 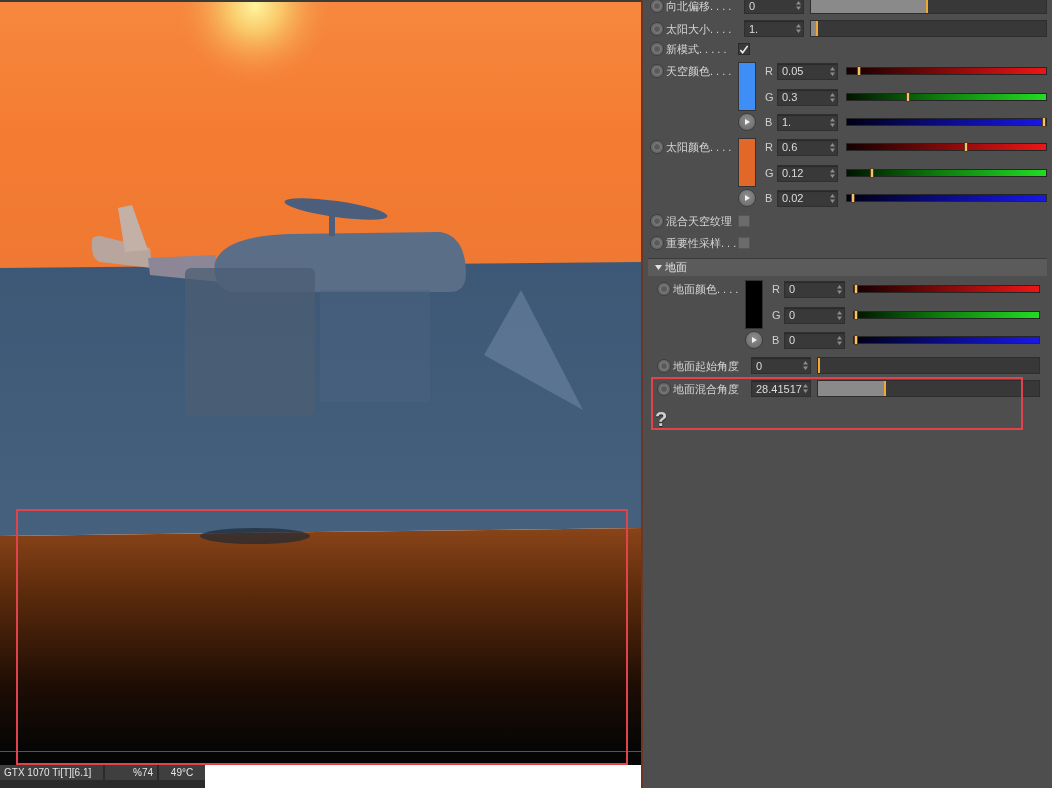 I want to click on parameter-label: 地面颜色. . . ., so click(x=706, y=289).